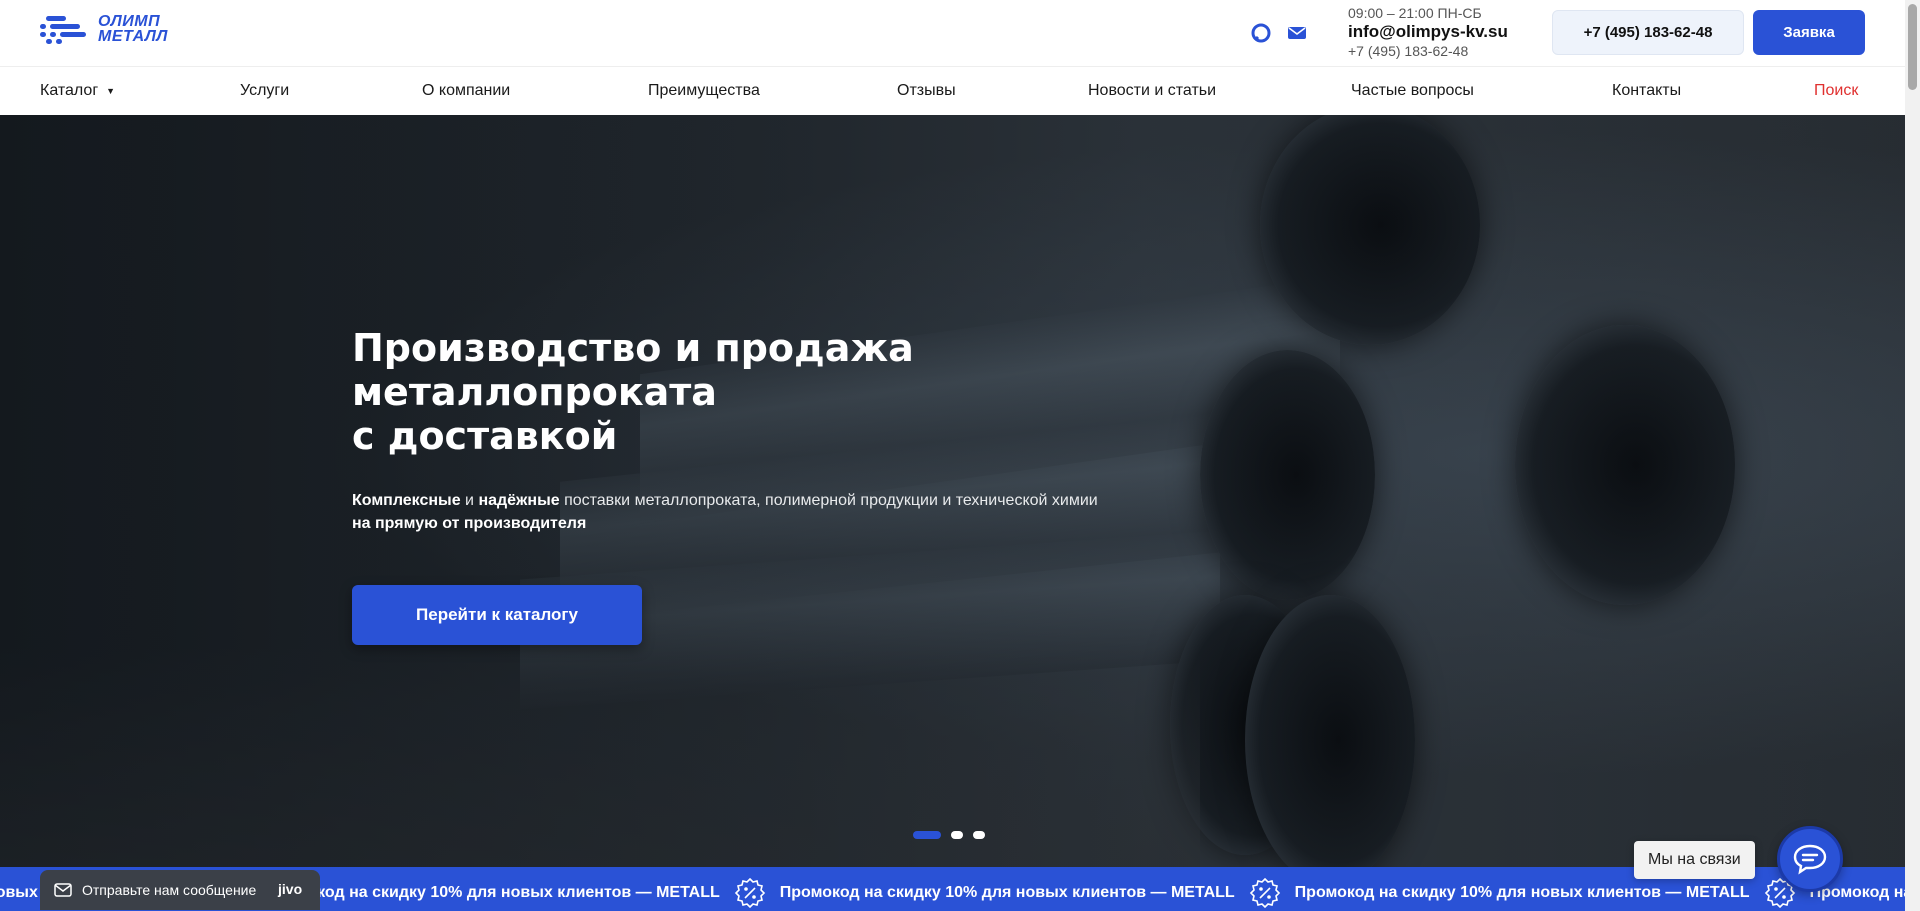 The width and height of the screenshot is (1920, 911). What do you see at coordinates (485, 436) in the screenshot?
I see `hero-title-line: с доставкой` at bounding box center [485, 436].